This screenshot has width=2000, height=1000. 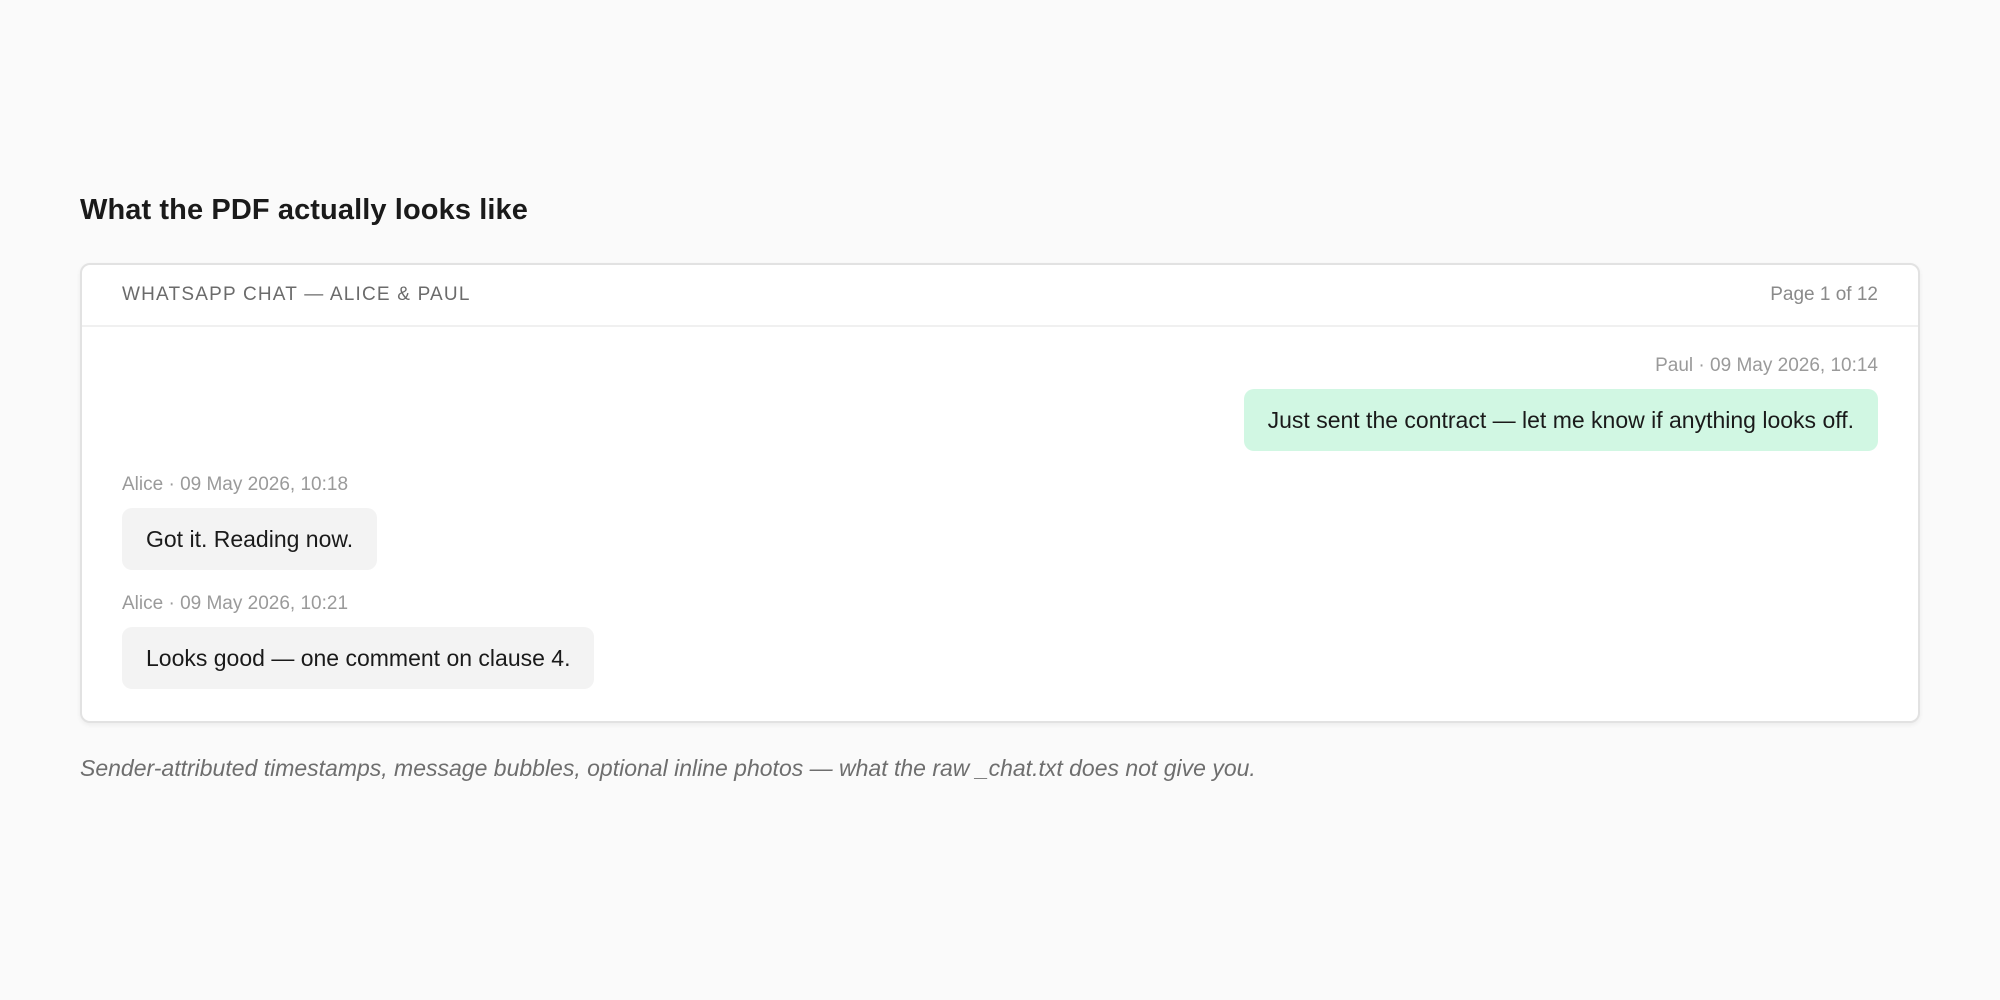 What do you see at coordinates (1824, 294) in the screenshot?
I see `page-indicator: Page 1 of 12` at bounding box center [1824, 294].